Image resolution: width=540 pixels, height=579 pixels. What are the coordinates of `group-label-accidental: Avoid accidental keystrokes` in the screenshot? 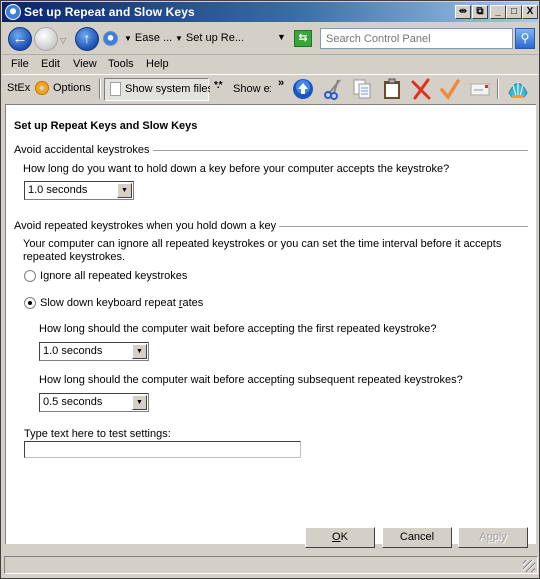 It's located at (83, 150).